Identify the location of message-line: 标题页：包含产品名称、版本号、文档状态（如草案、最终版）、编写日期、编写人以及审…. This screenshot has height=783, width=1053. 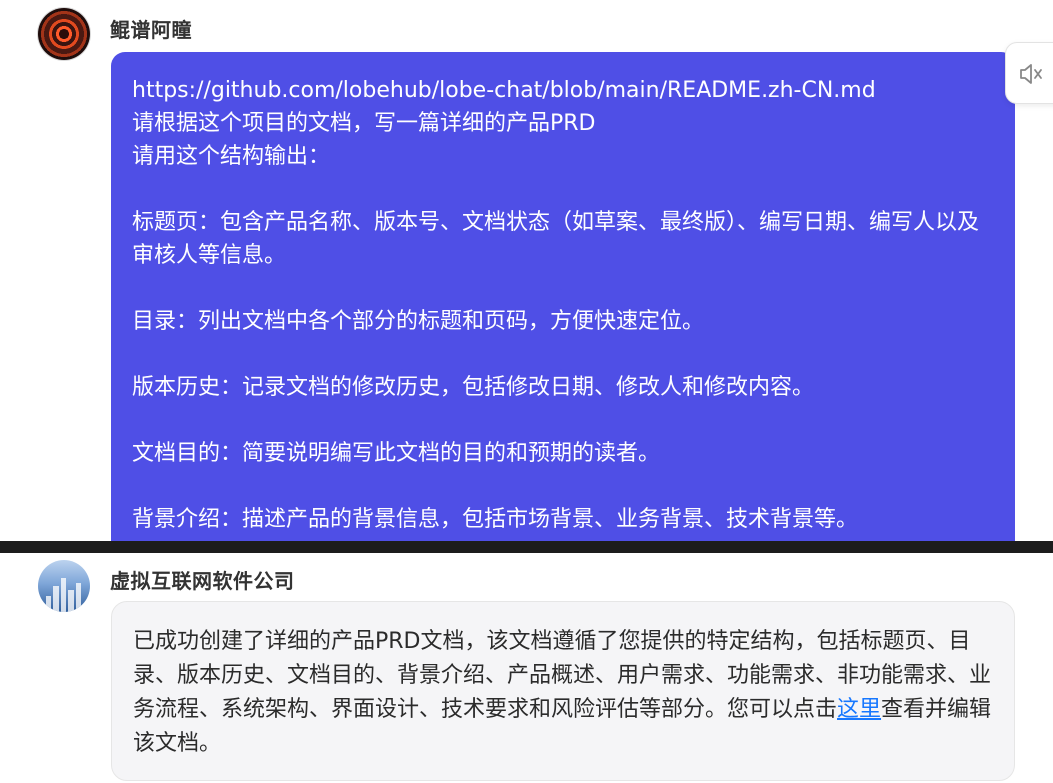
(556, 239).